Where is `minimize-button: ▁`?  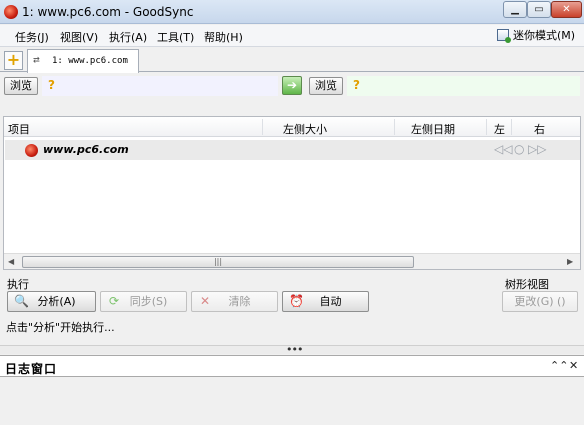 minimize-button: ▁ is located at coordinates (515, 9).